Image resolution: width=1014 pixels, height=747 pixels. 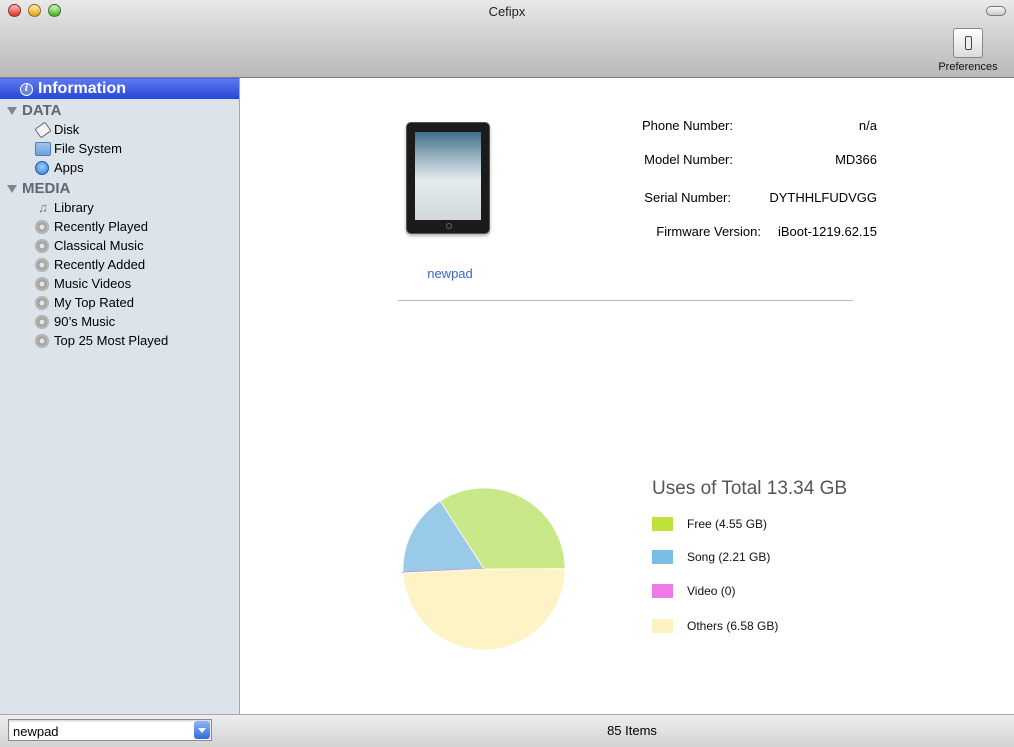 I want to click on sidebar-item-recently-added: Recently Added, so click(x=119, y=264).